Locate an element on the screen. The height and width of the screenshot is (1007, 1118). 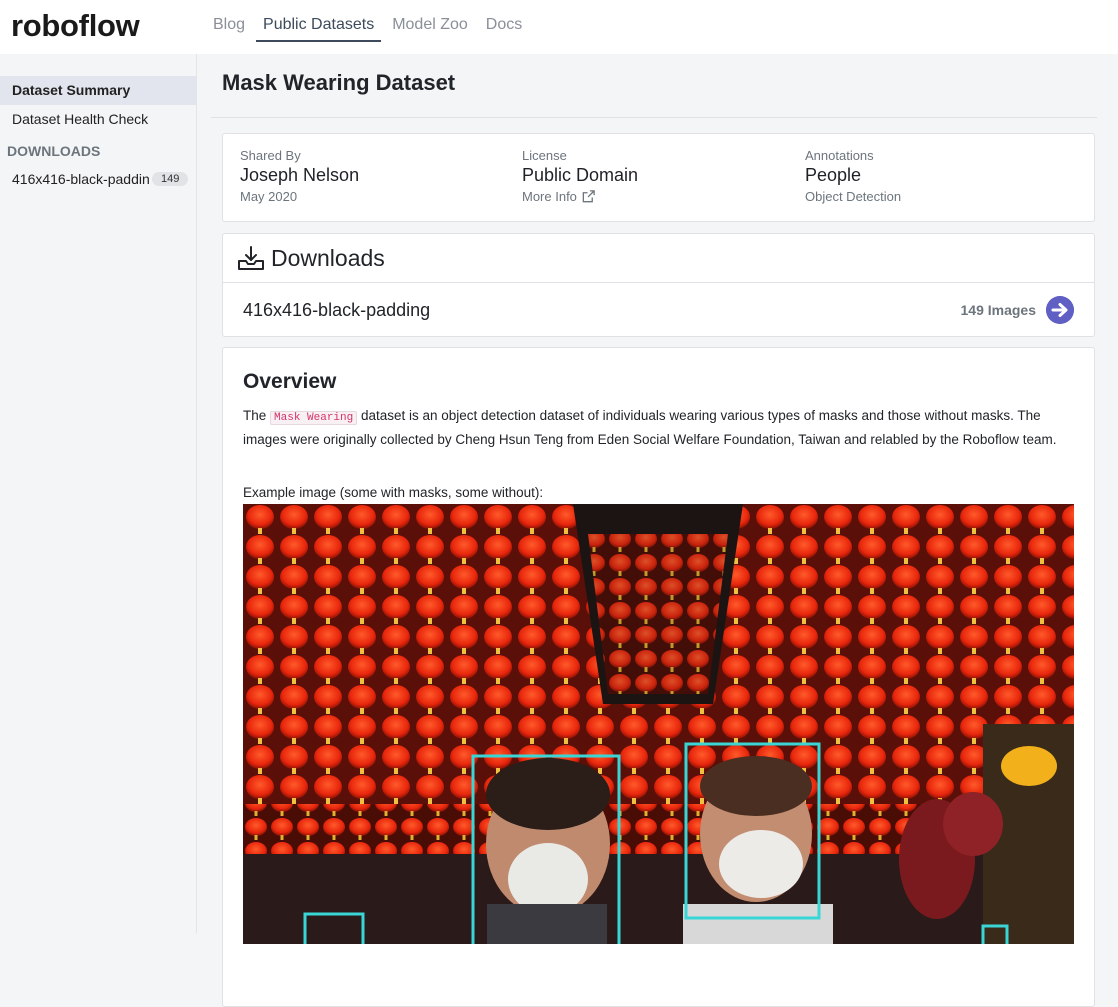
sidebar-download-label: 416x416-black-padding is located at coordinates (81, 179).